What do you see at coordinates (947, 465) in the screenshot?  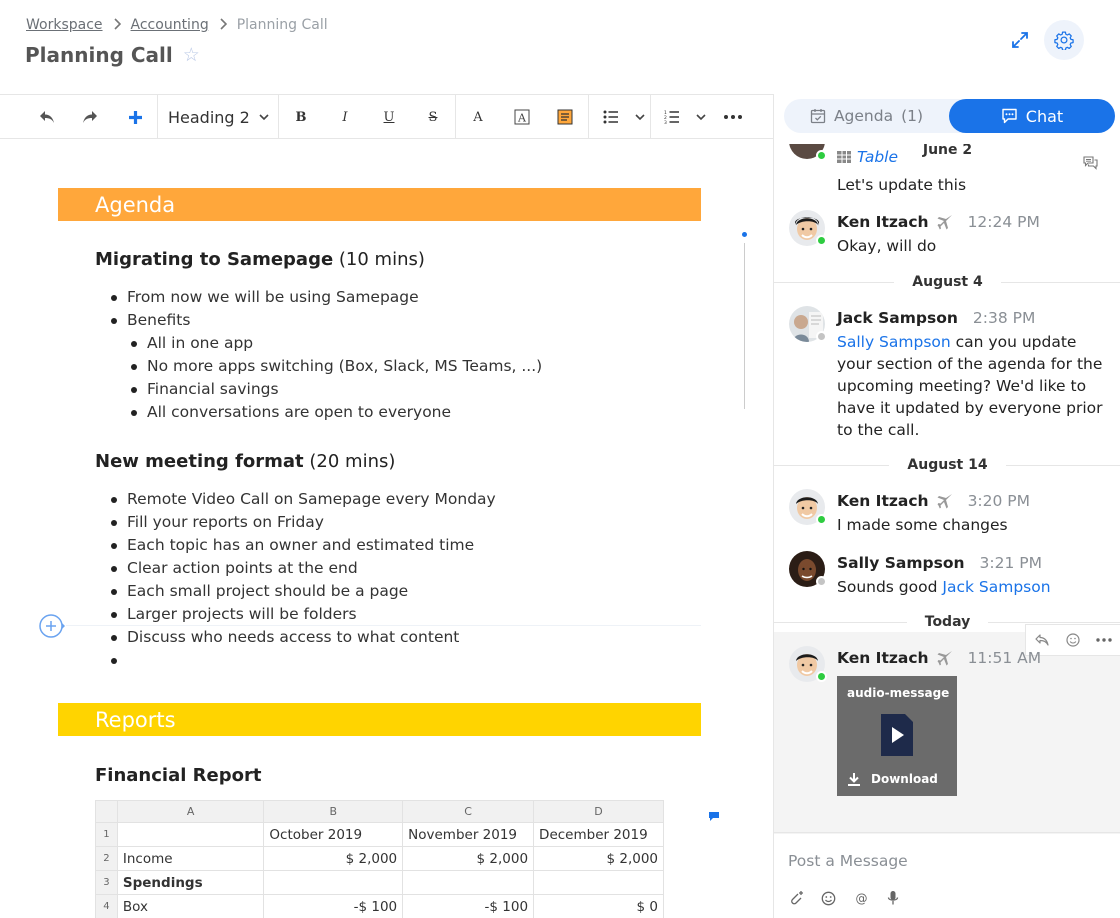 I see `date-divider-label: August 14` at bounding box center [947, 465].